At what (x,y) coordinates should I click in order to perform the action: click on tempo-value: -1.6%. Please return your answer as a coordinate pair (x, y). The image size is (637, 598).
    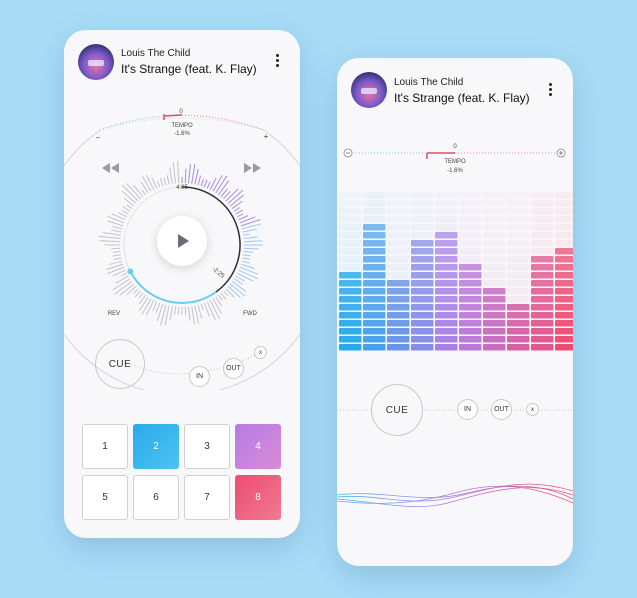
    Looking at the image, I should click on (455, 171).